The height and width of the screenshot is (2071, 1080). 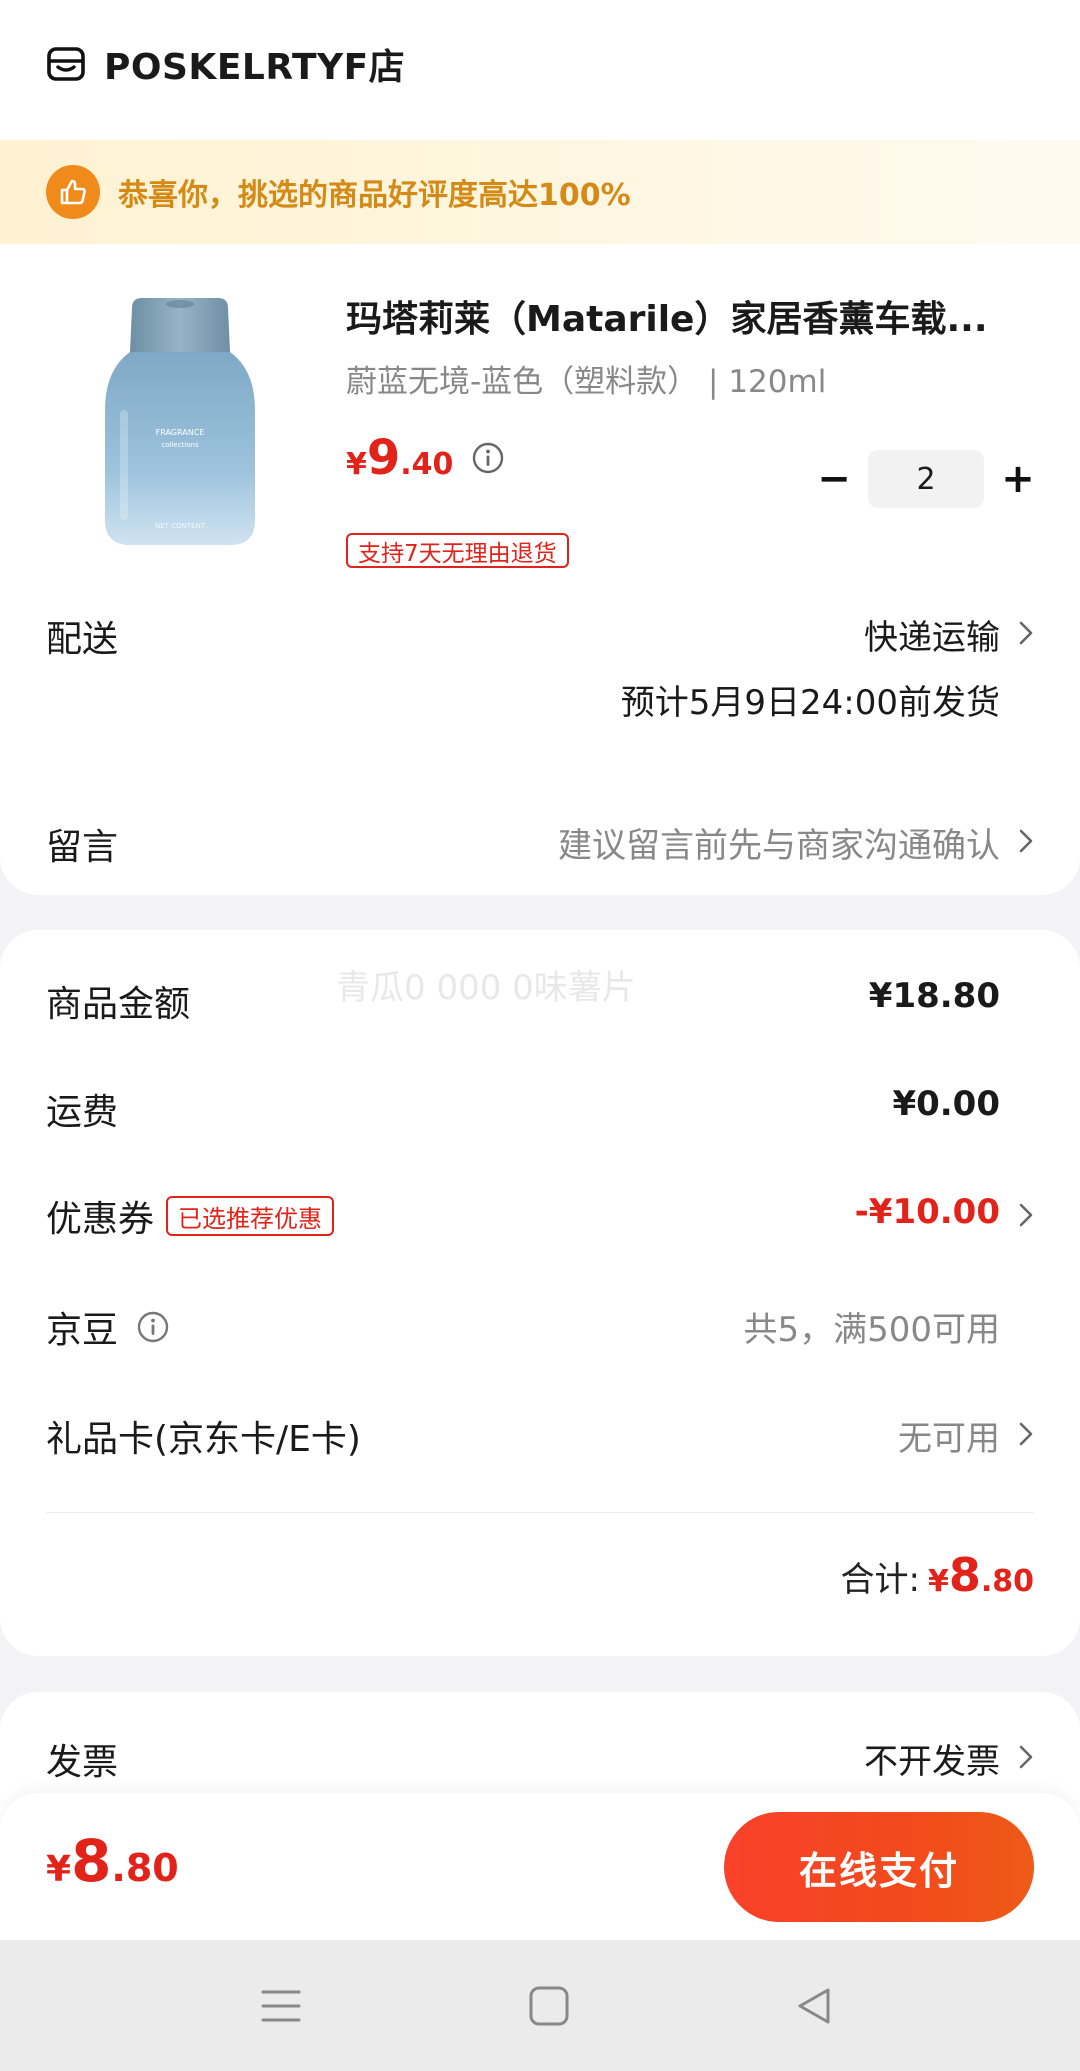 I want to click on checkout-total-price: ¥ 8 .80, so click(x=112, y=1861).